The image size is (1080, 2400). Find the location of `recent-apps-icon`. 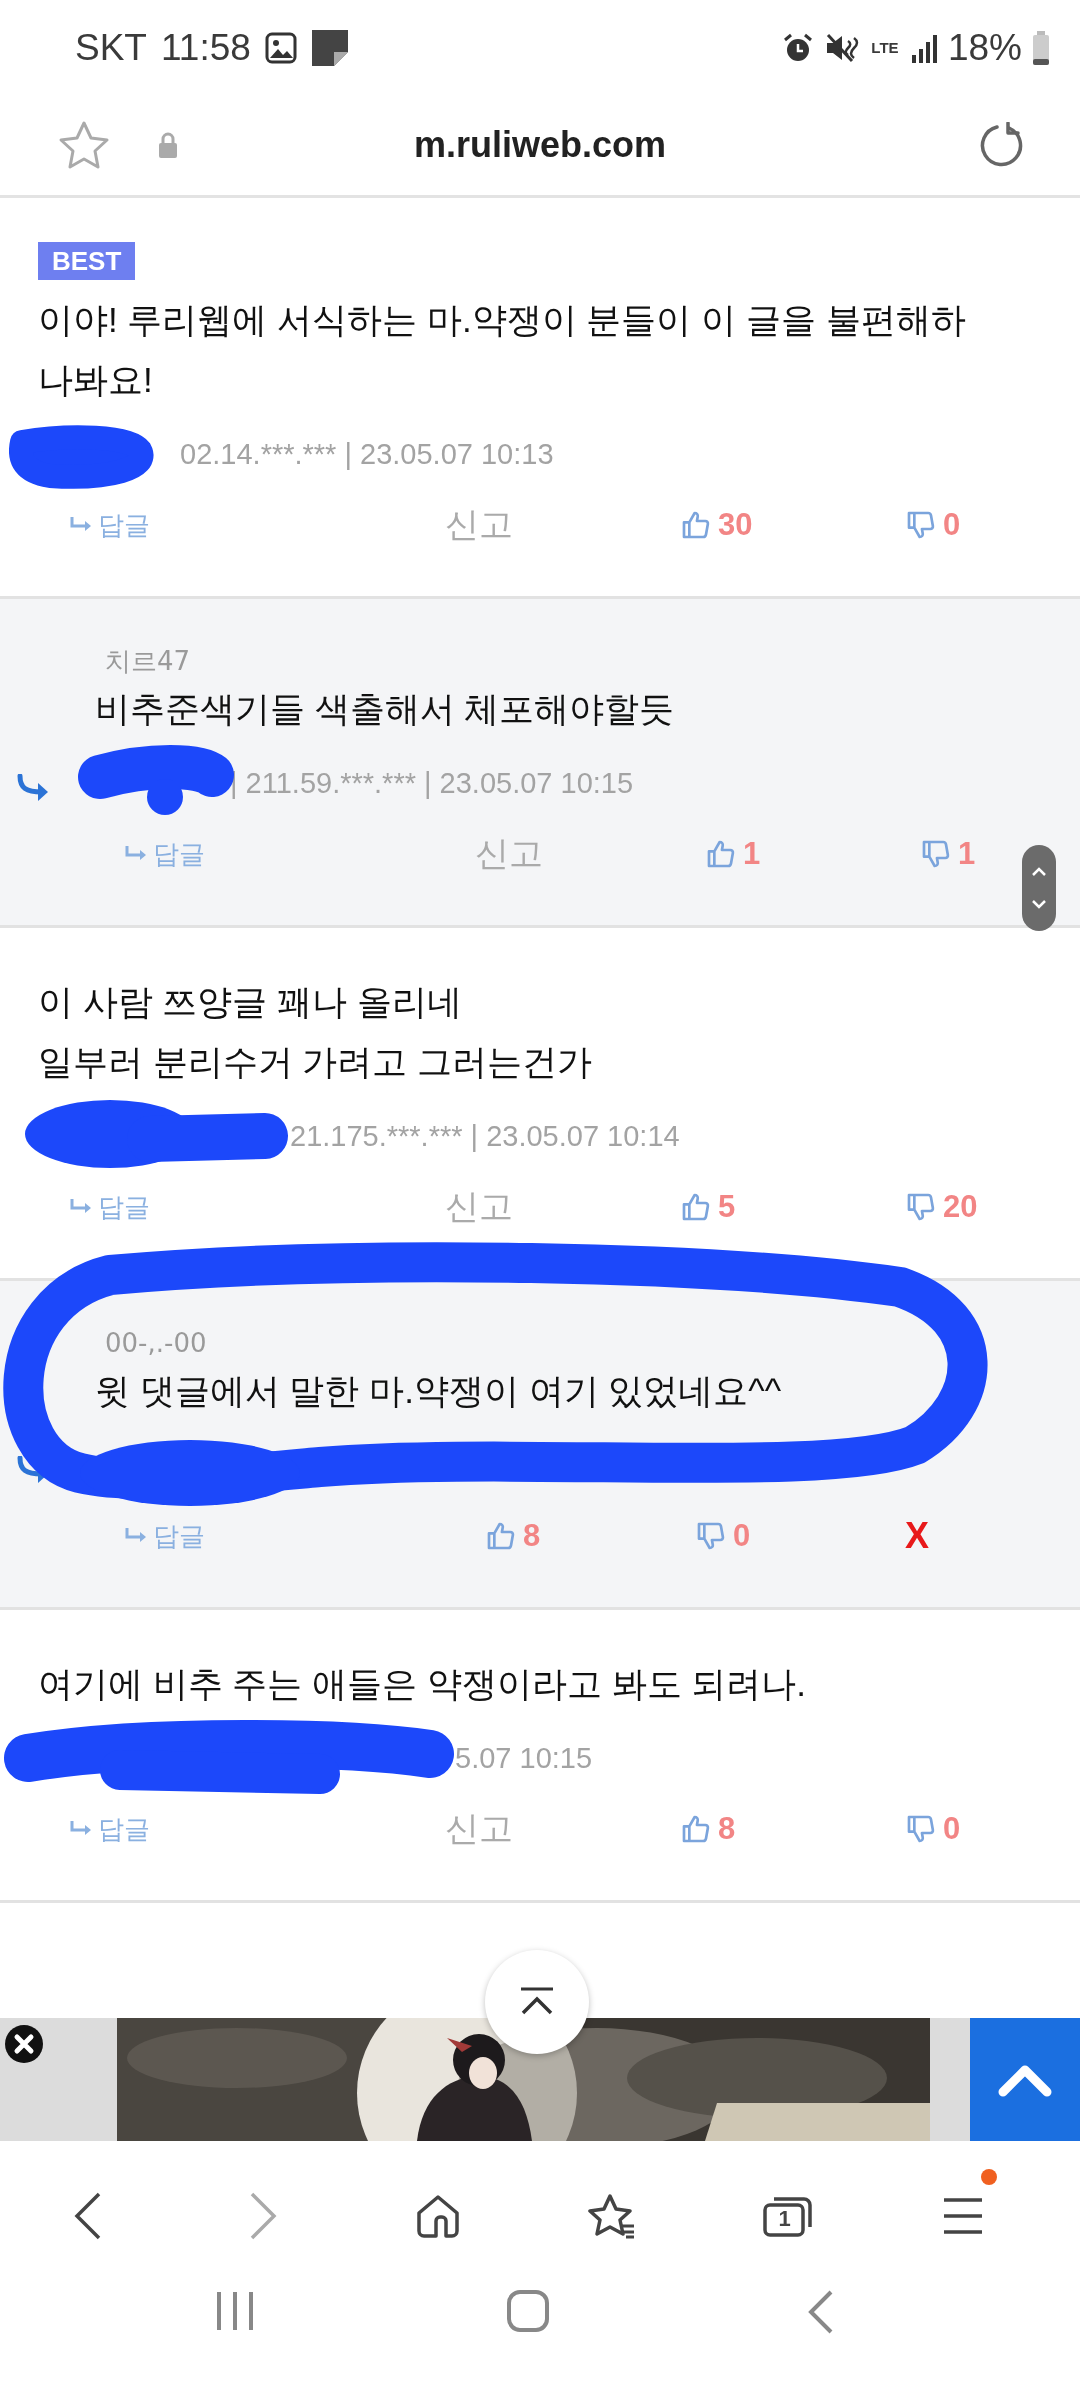

recent-apps-icon is located at coordinates (234, 2311).